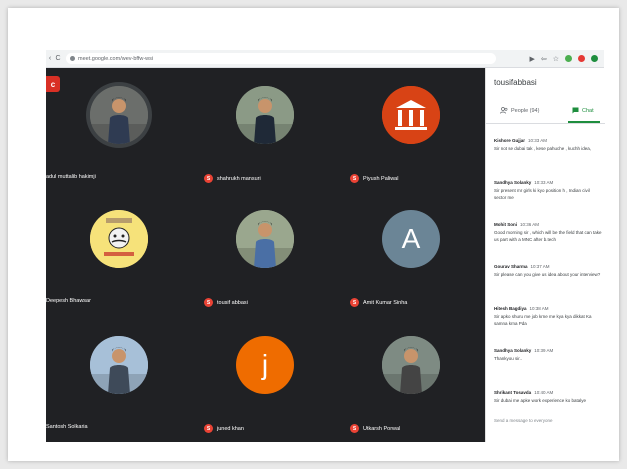  I want to click on panel-tabs: People (94) Chat, so click(545, 113).